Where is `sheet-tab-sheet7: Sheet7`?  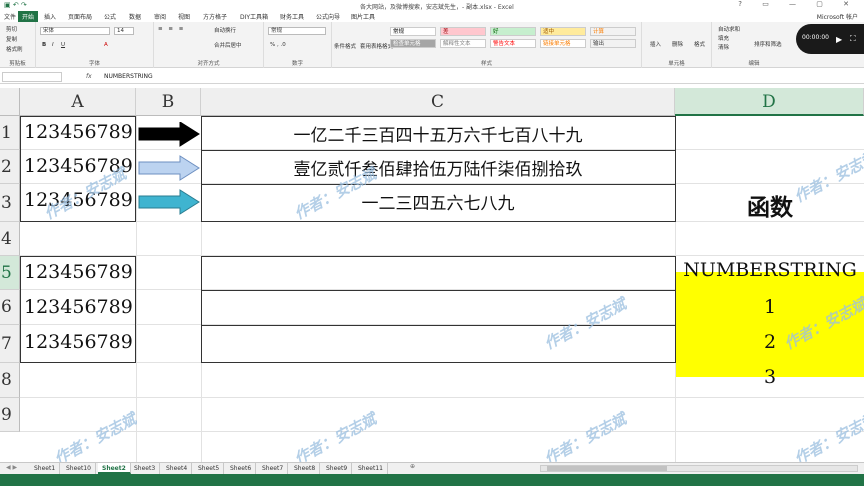
sheet-tab-sheet7: Sheet7 is located at coordinates (273, 468).